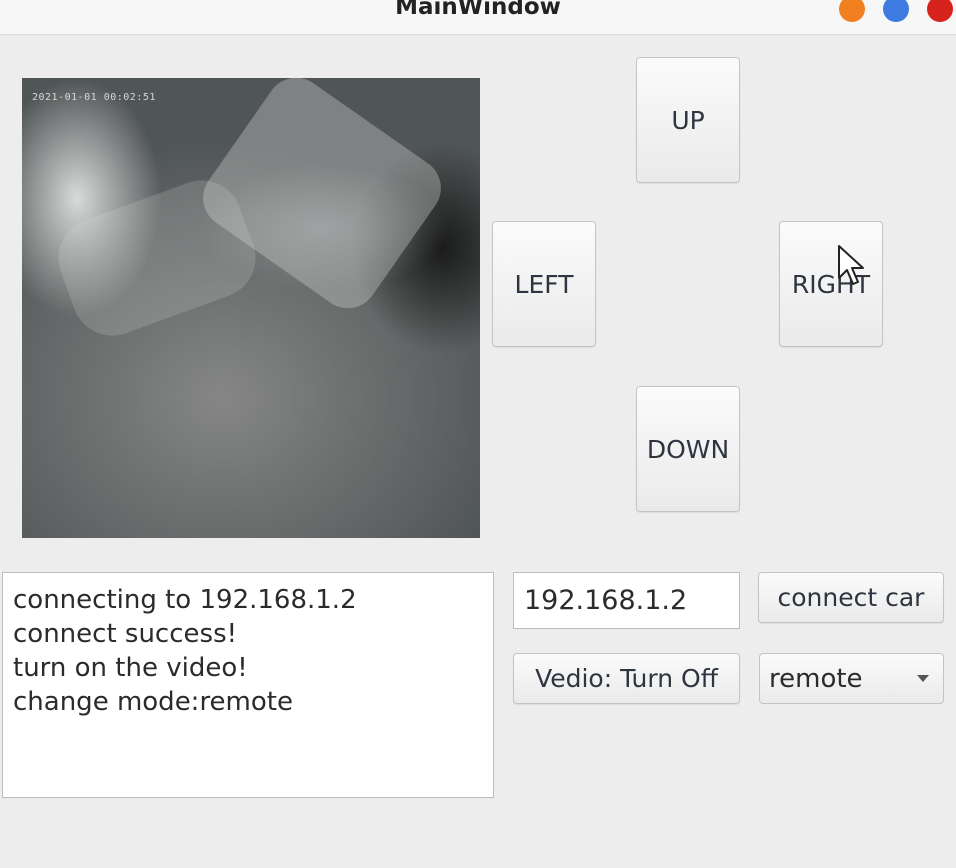 This screenshot has height=868, width=956. What do you see at coordinates (626, 600) in the screenshot?
I see `ip-address-input` at bounding box center [626, 600].